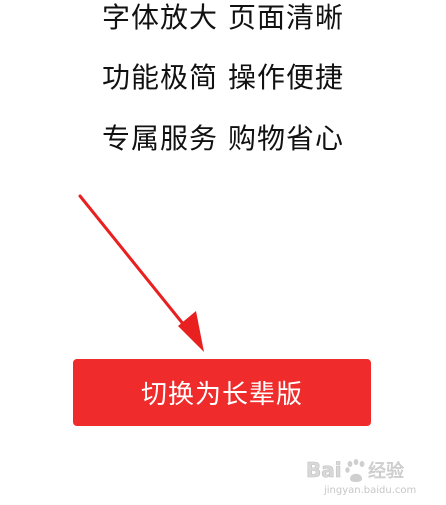 The height and width of the screenshot is (505, 446). What do you see at coordinates (324, 470) in the screenshot?
I see `svg-text: Bai` at bounding box center [324, 470].